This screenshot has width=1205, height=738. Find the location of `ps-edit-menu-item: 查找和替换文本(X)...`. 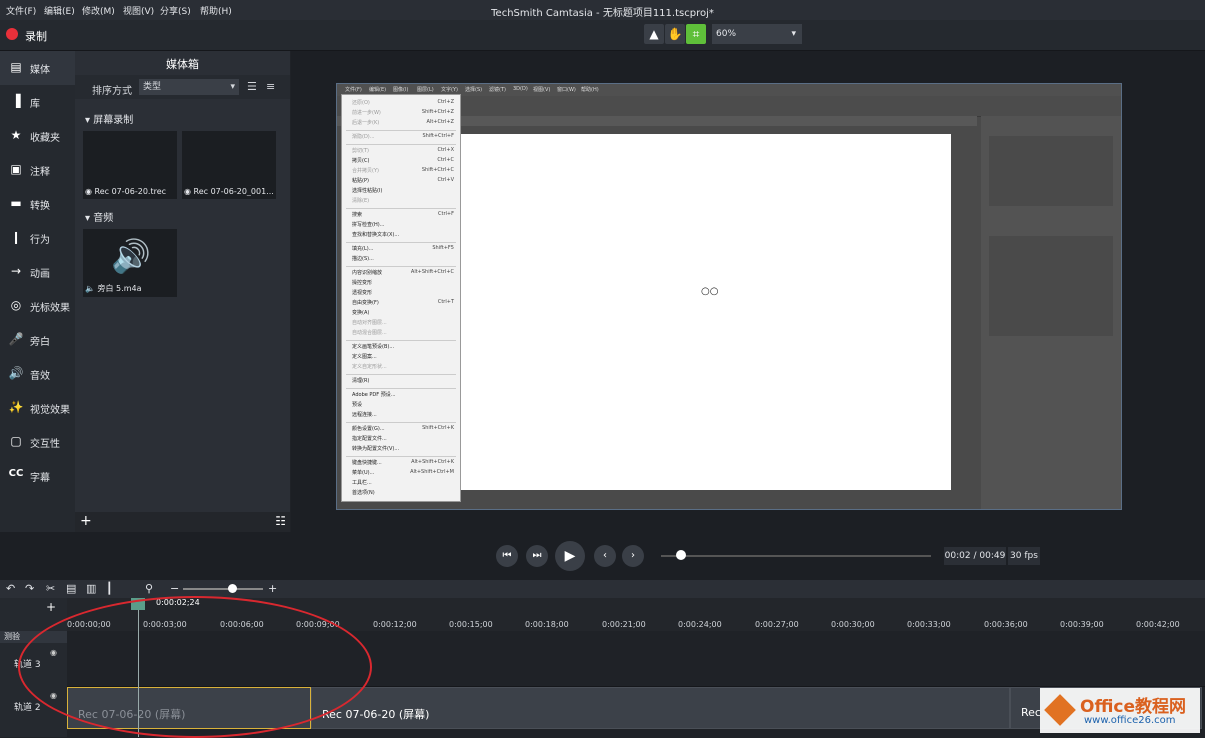

ps-edit-menu-item: 查找和替换文本(X)... is located at coordinates (375, 234).